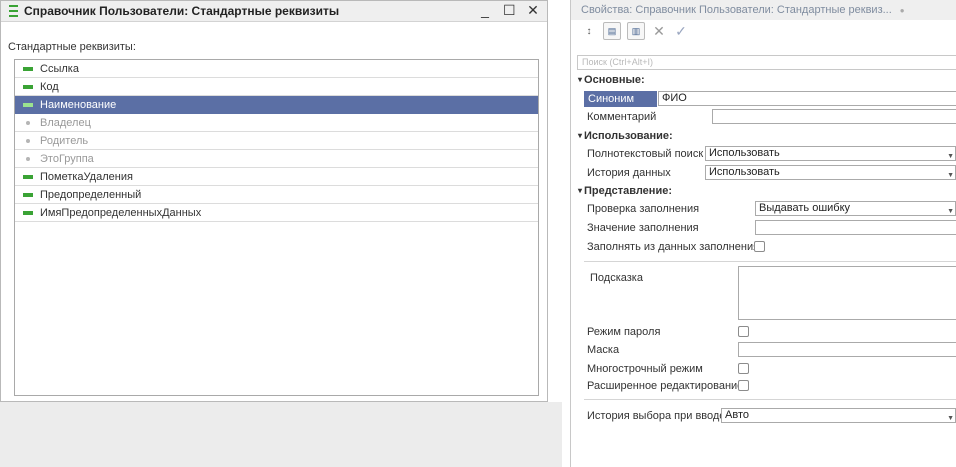  I want to click on section-view: Представление:, so click(625, 191).